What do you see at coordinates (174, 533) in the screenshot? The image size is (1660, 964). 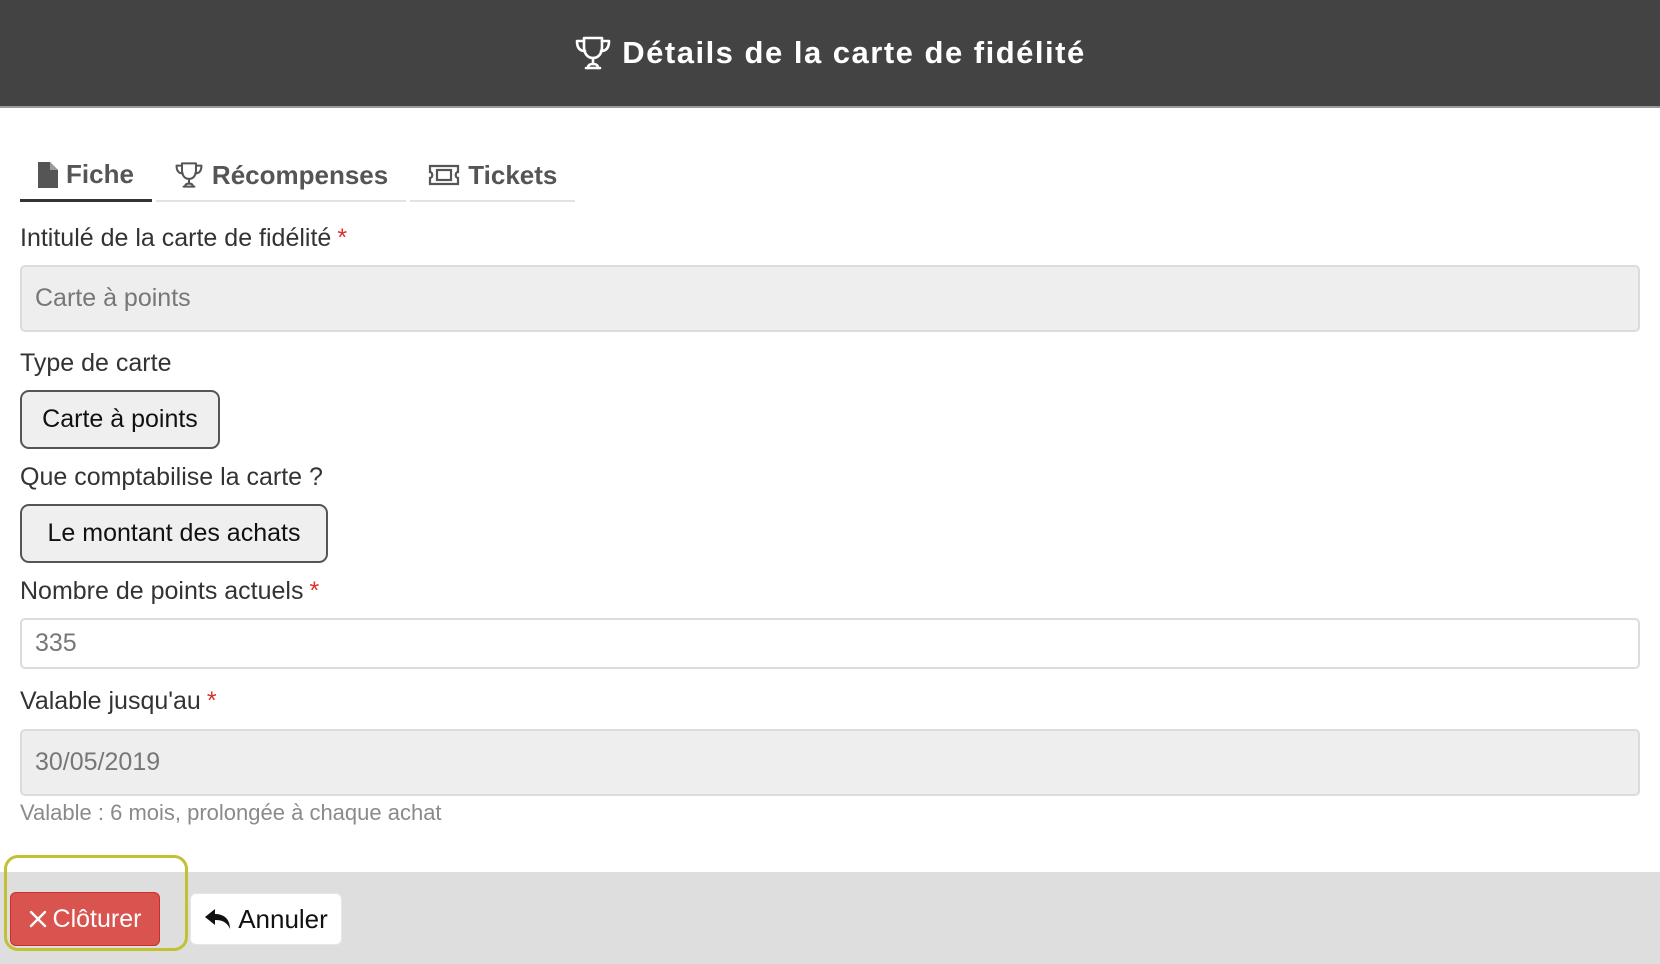 I see `counting-button: Le montant des achats` at bounding box center [174, 533].